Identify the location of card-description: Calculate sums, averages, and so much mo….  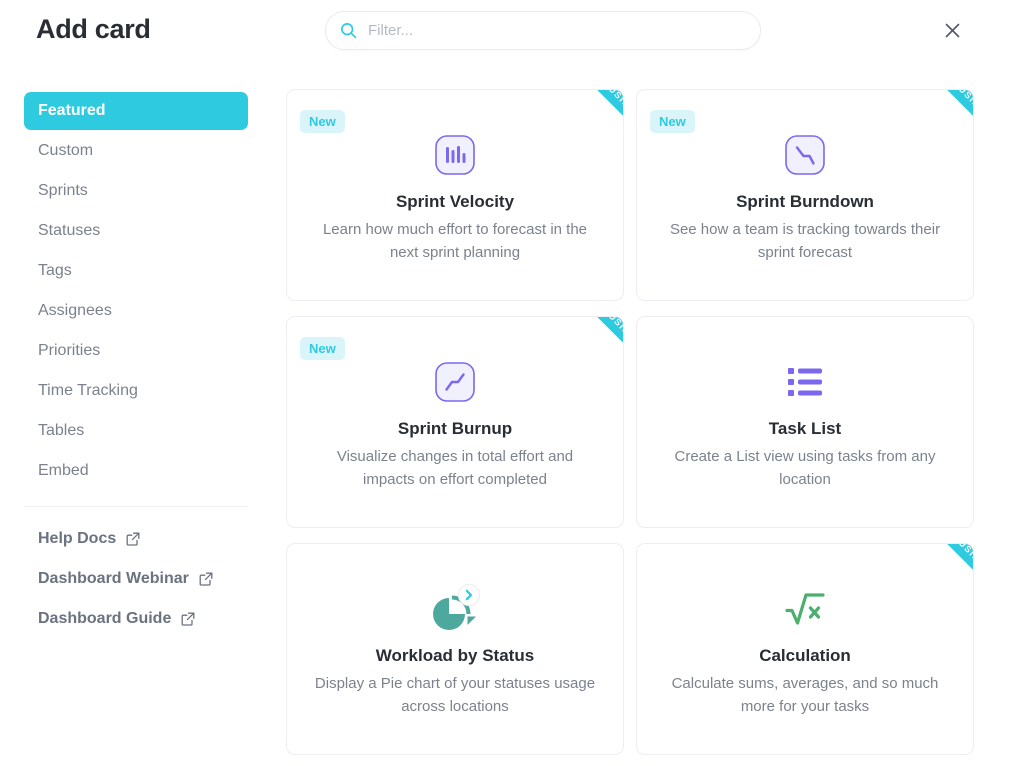
(805, 695).